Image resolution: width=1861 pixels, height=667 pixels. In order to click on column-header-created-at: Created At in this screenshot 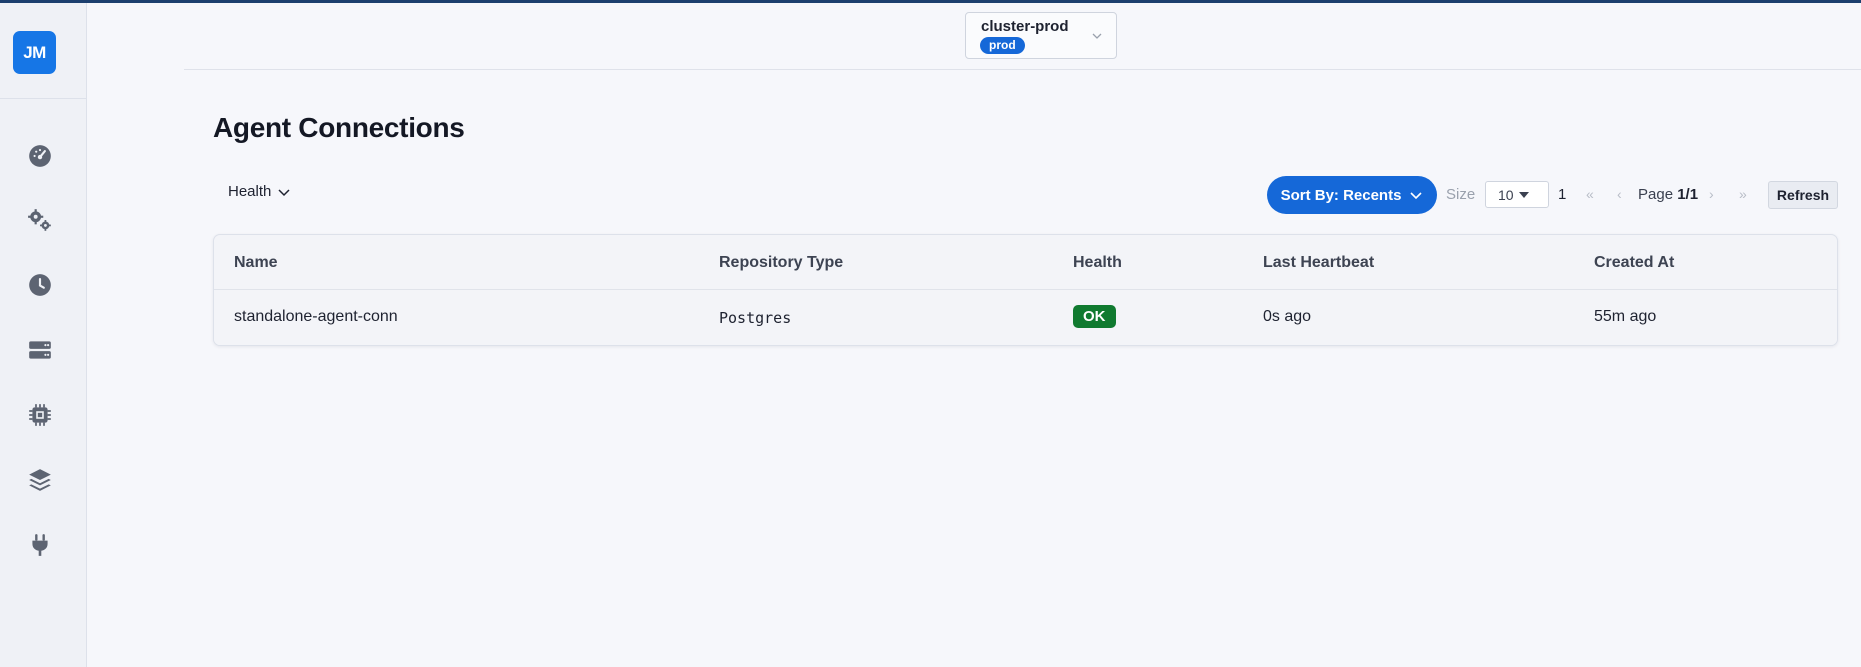, I will do `click(1634, 263)`.